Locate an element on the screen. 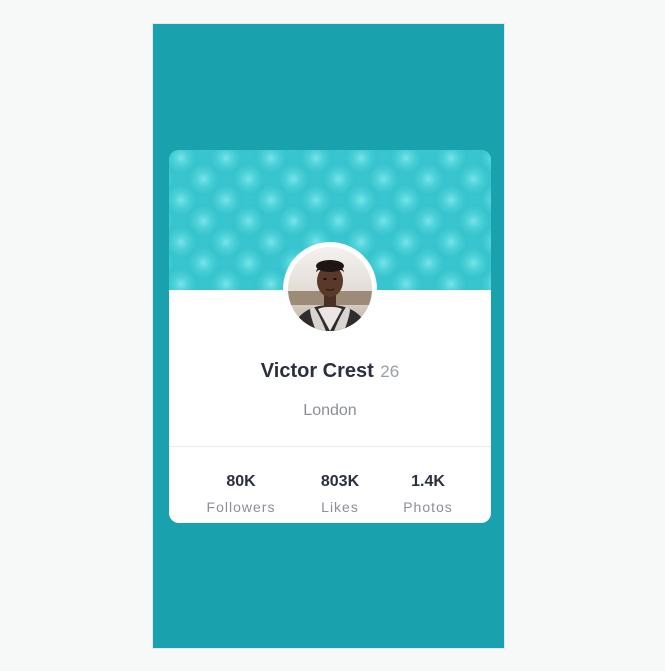 Image resolution: width=665 pixels, height=671 pixels. stats-divider is located at coordinates (330, 446).